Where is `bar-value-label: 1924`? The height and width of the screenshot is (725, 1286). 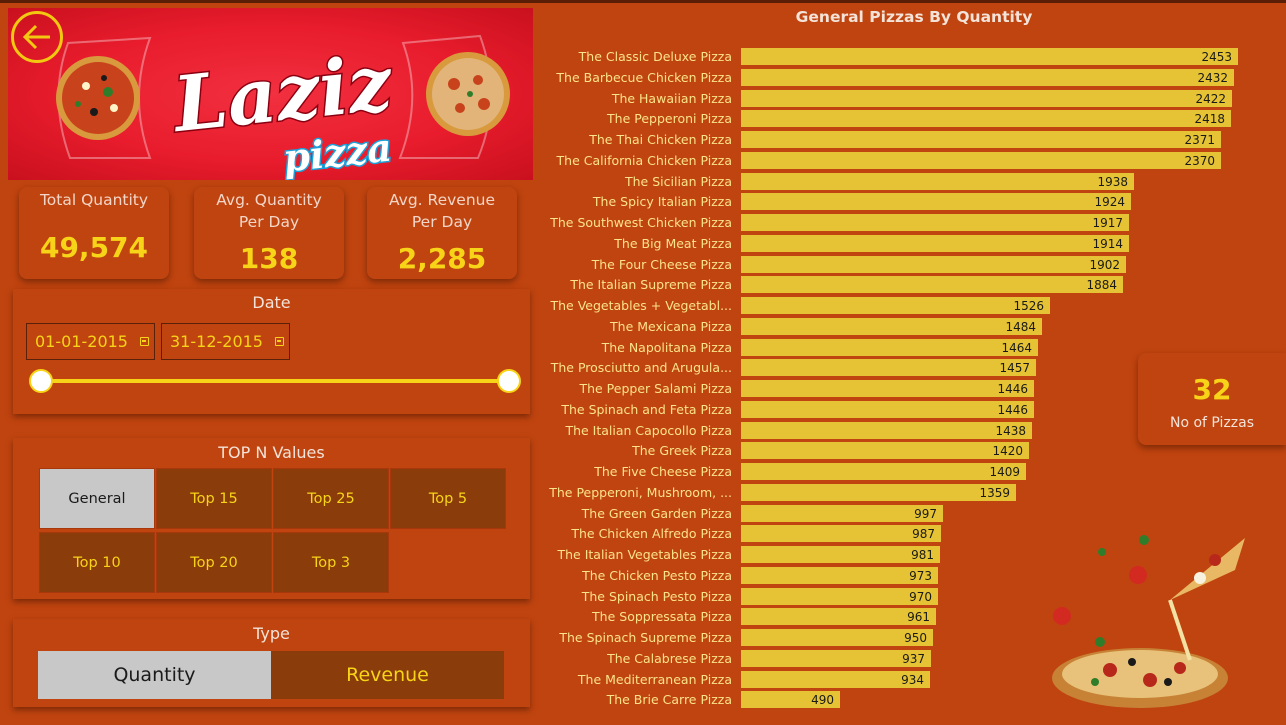 bar-value-label: 1924 is located at coordinates (1109, 202).